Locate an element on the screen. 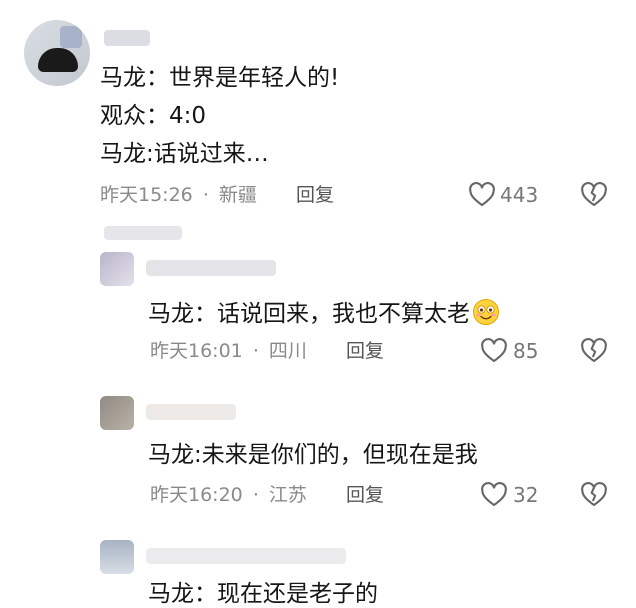 Image resolution: width=636 pixels, height=608 pixels. like-count: 85 is located at coordinates (526, 351).